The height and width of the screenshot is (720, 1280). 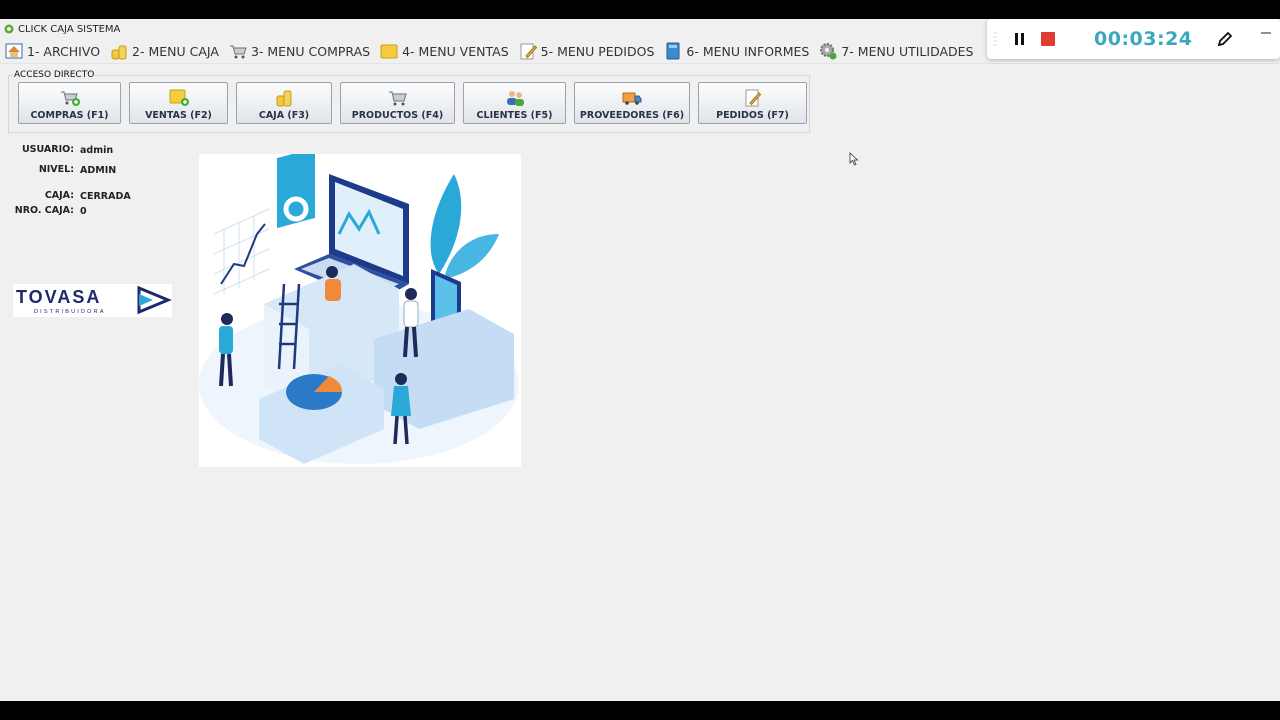 I want to click on nivel-label: NIVEL:, so click(x=56, y=169).